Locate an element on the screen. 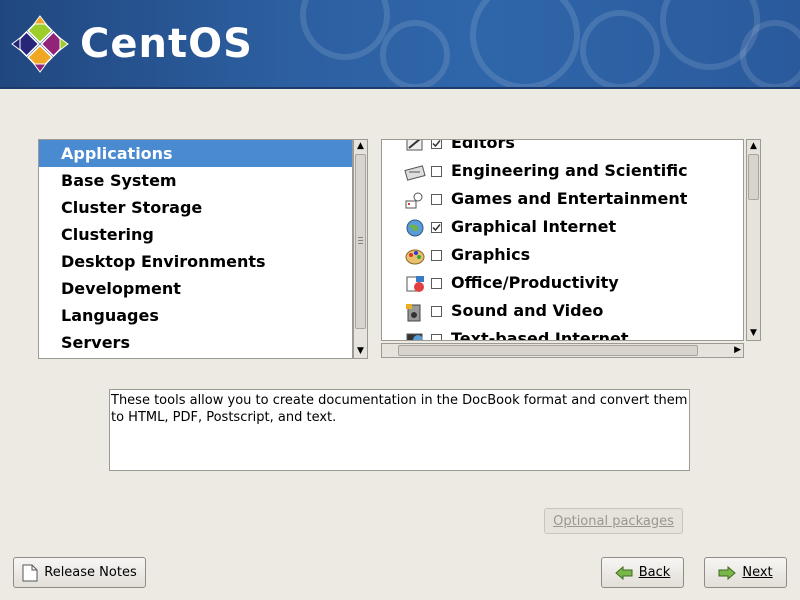 This screenshot has width=800, height=600. centos-logo-icon is located at coordinates (40, 44).